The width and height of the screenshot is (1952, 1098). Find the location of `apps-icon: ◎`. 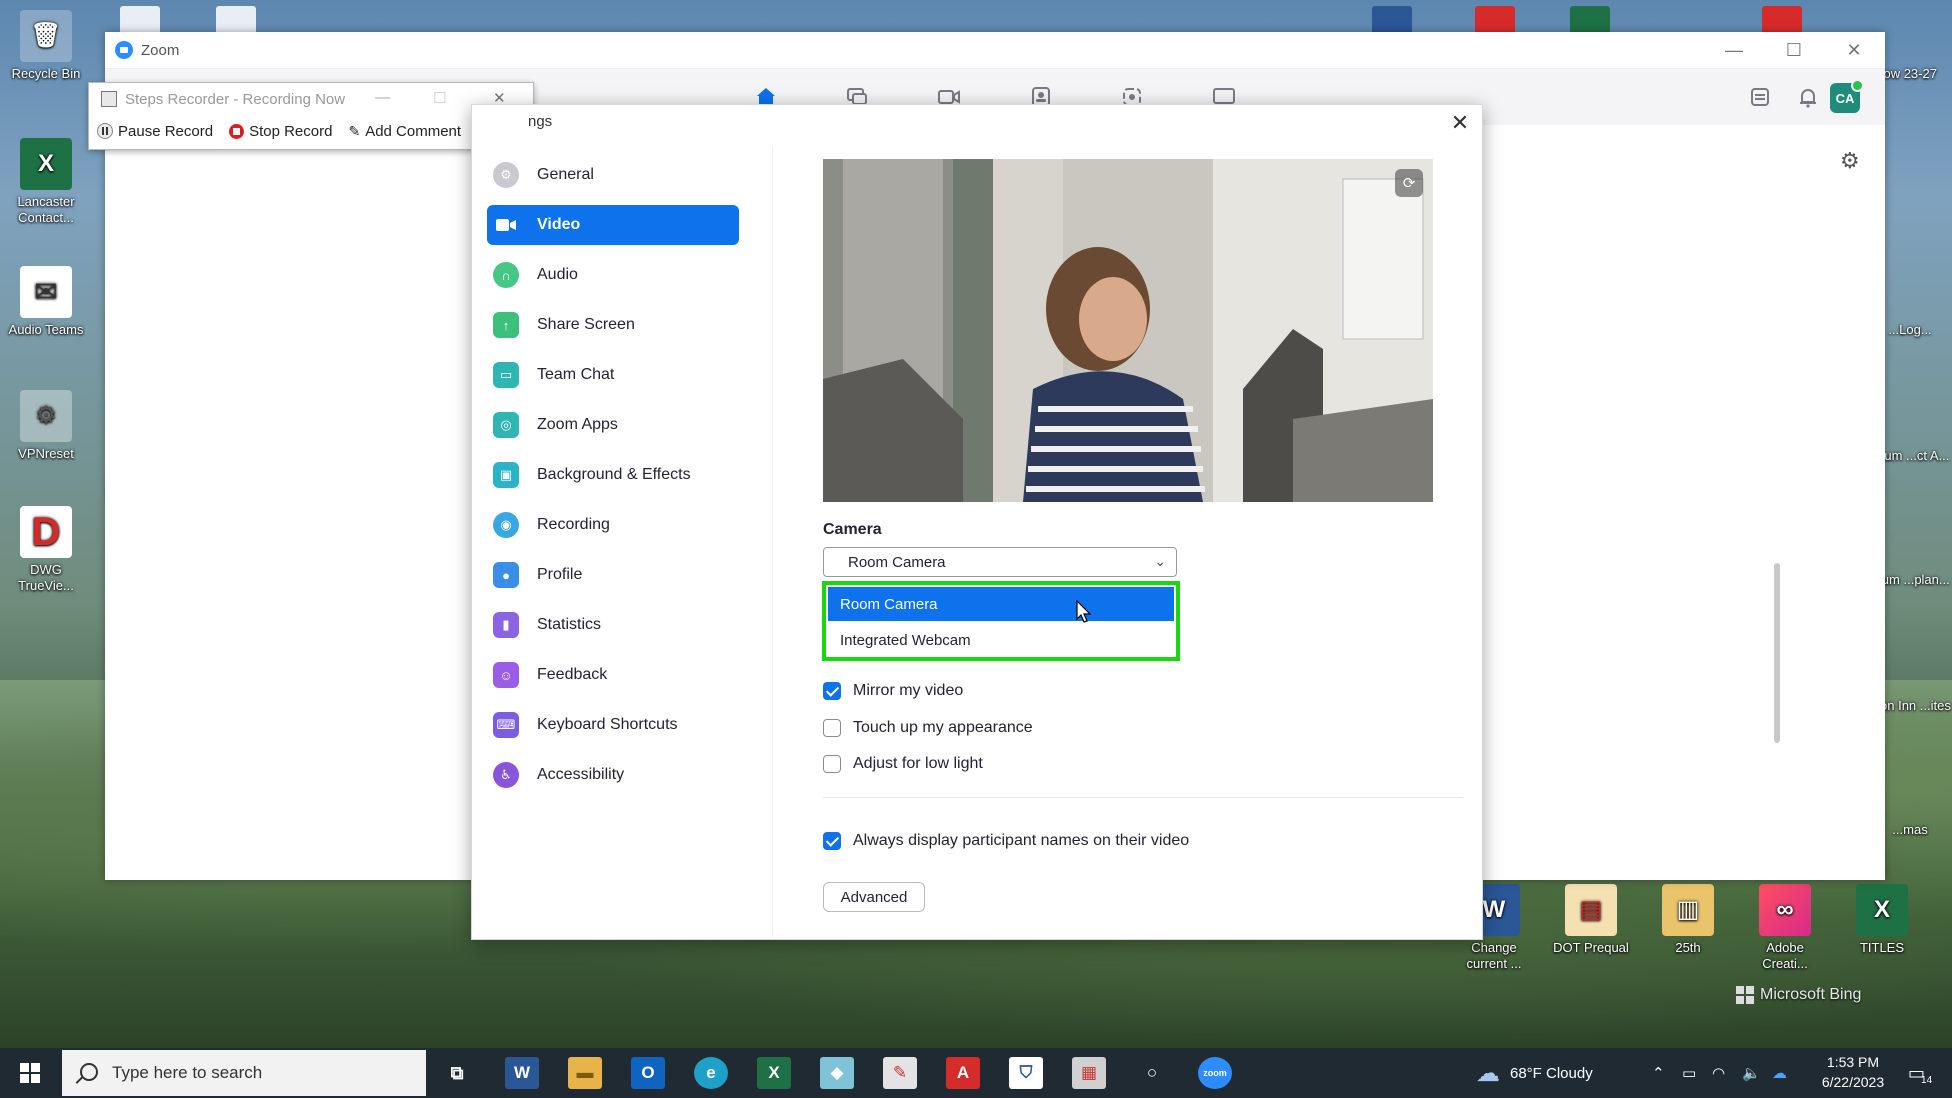

apps-icon: ◎ is located at coordinates (506, 425).